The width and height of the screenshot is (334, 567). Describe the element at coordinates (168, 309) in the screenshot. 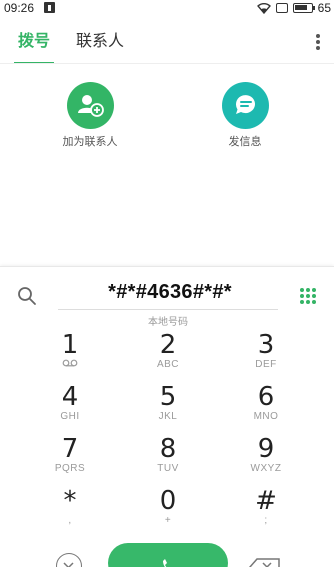

I see `number-underline` at that location.